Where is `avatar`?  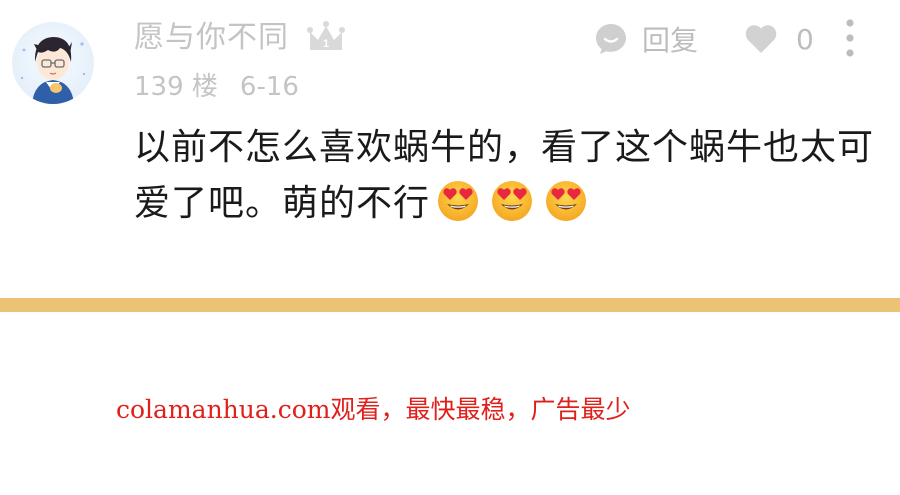 avatar is located at coordinates (53, 63).